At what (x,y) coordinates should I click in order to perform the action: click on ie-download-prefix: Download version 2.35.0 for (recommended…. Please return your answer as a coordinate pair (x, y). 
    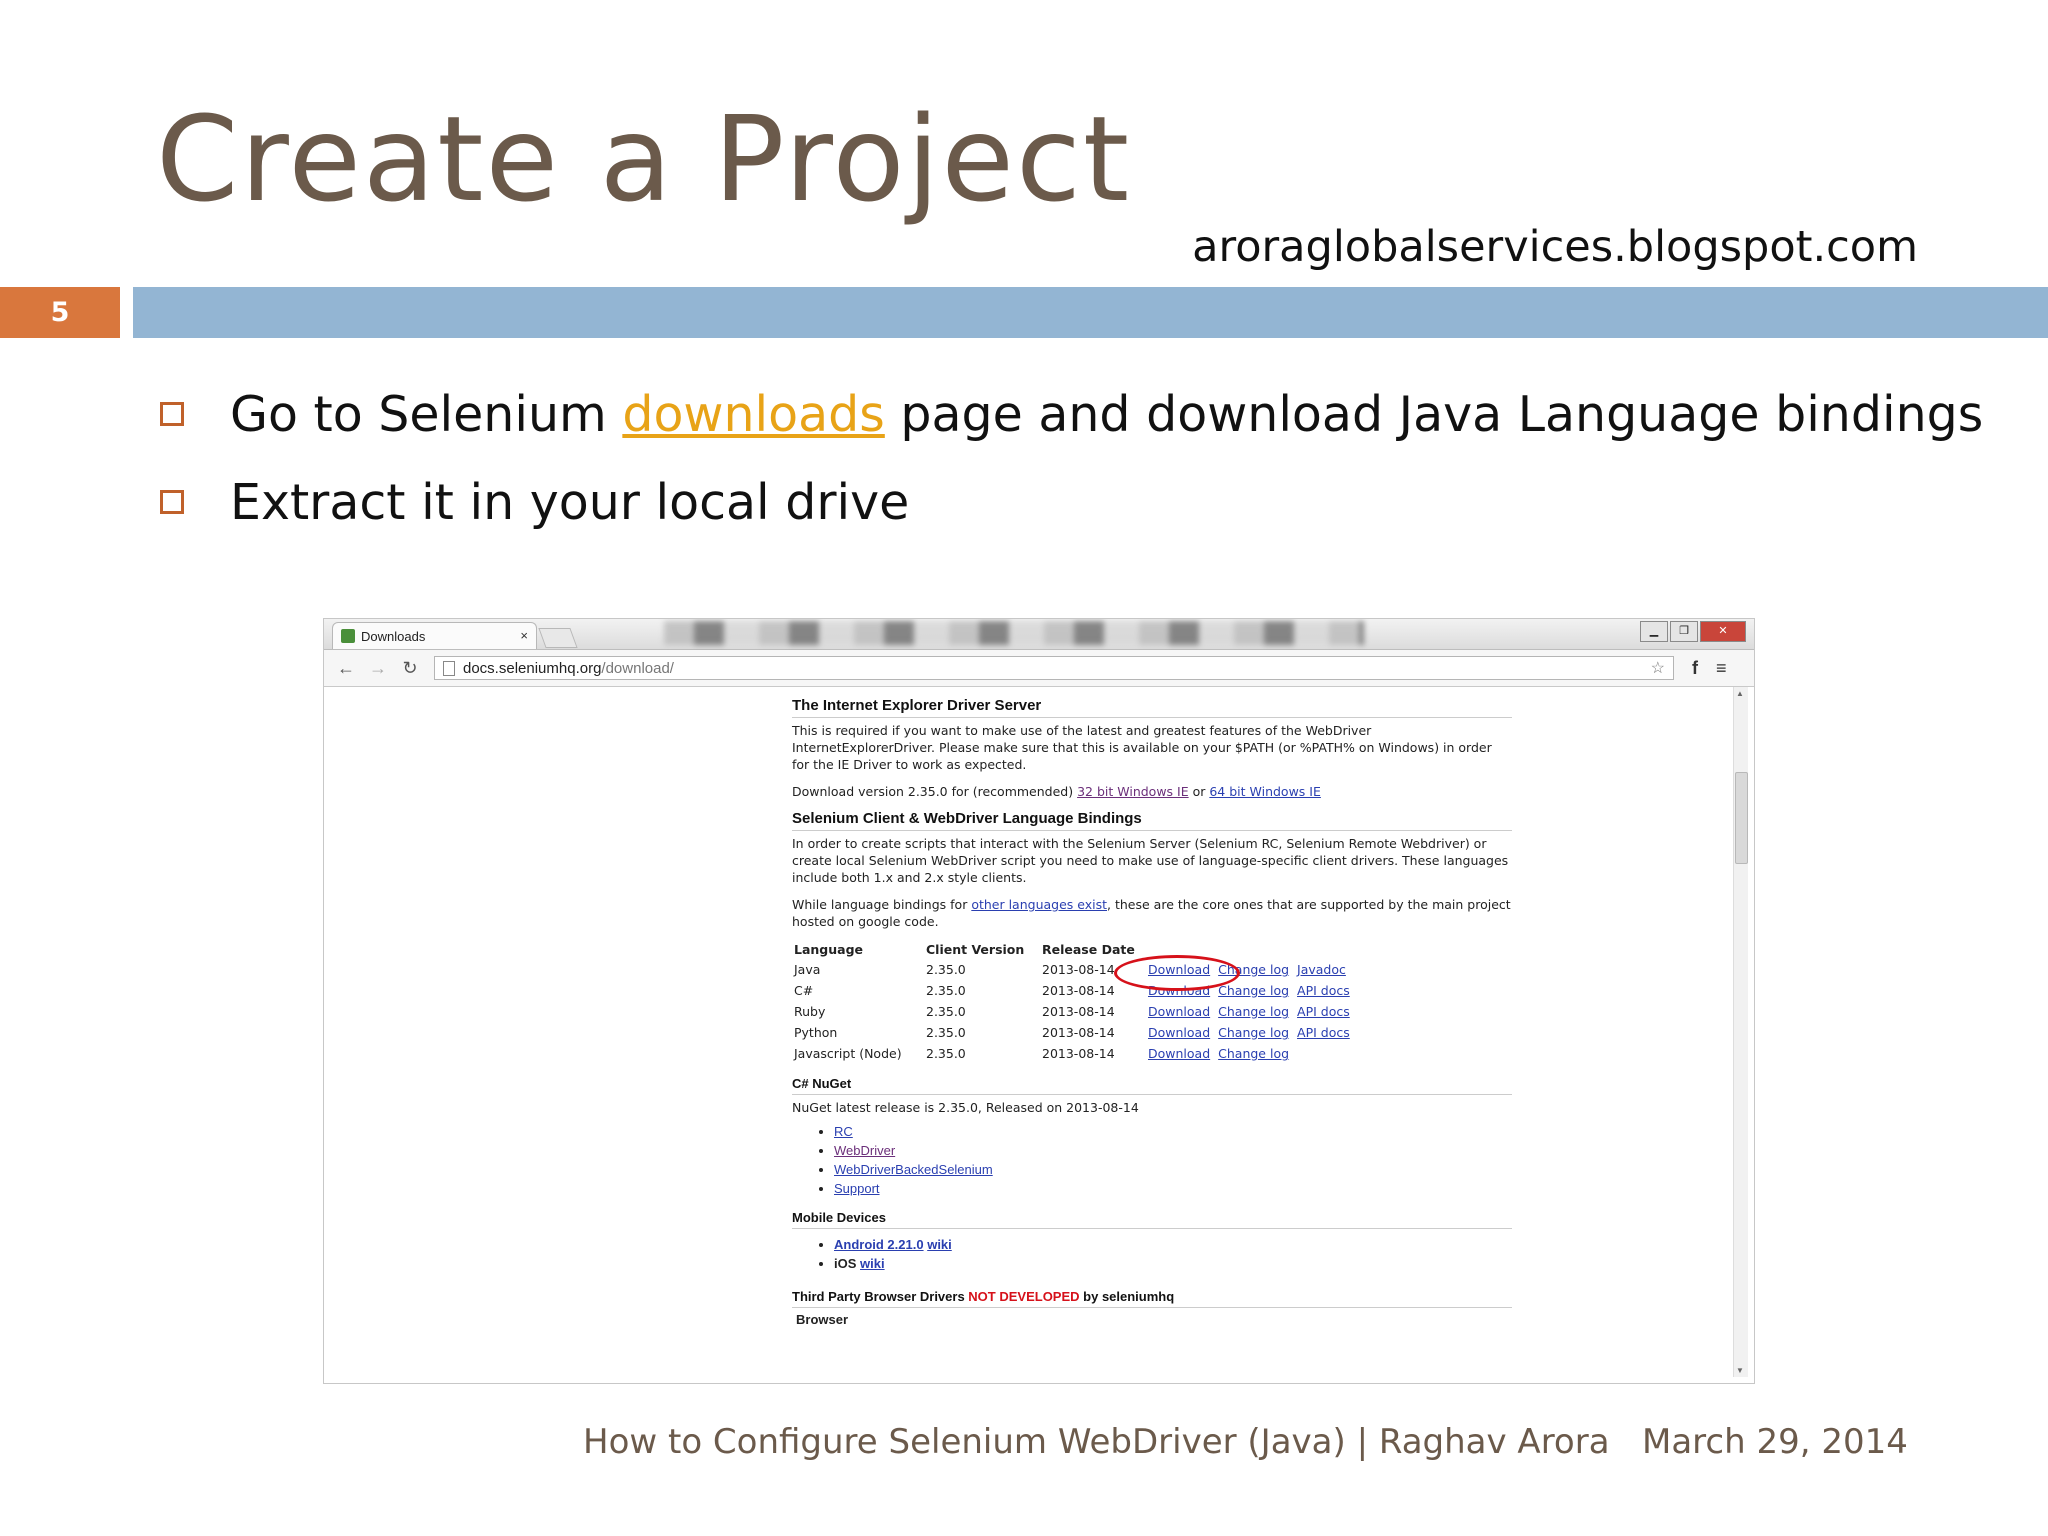
    Looking at the image, I should click on (935, 791).